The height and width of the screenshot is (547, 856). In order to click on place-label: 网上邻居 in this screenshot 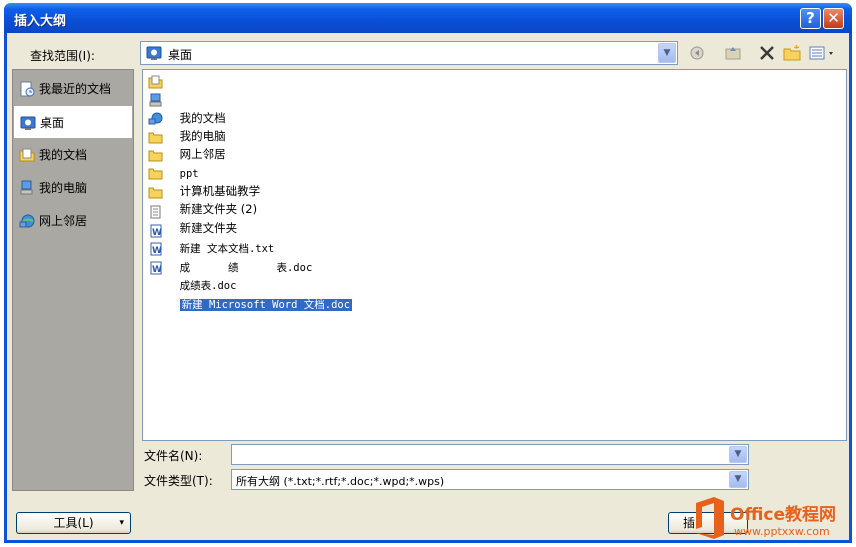, I will do `click(63, 221)`.